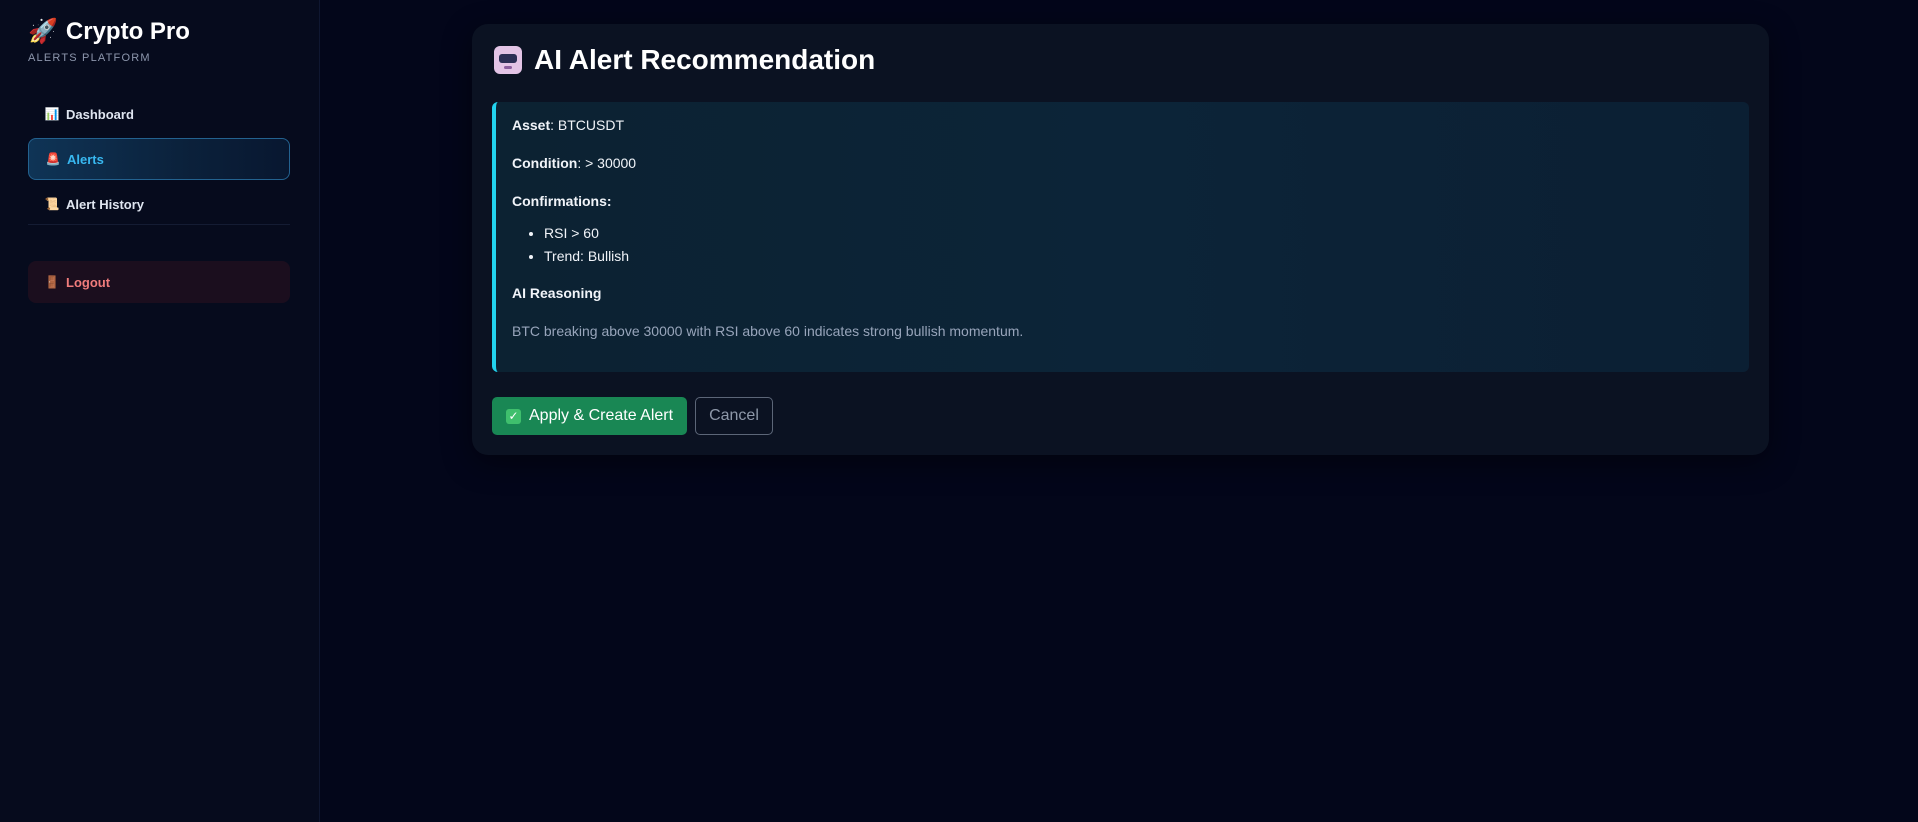 The height and width of the screenshot is (822, 1918). I want to click on logout-label: Logout, so click(88, 282).